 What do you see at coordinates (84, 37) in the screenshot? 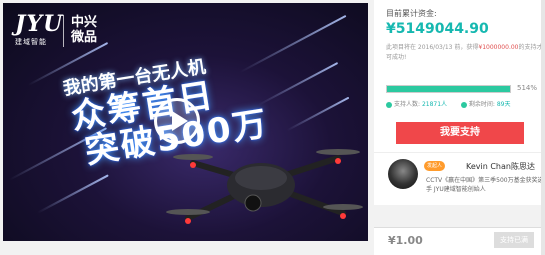
I see `partner-logo-line2: 微品` at bounding box center [84, 37].